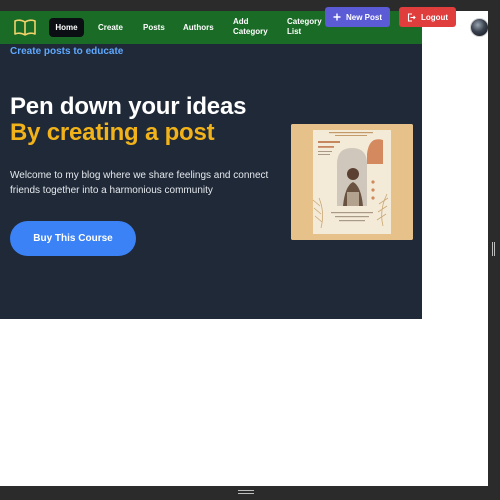 The height and width of the screenshot is (500, 500). What do you see at coordinates (112, 132) in the screenshot?
I see `hero-heading-line2: By creating a post` at bounding box center [112, 132].